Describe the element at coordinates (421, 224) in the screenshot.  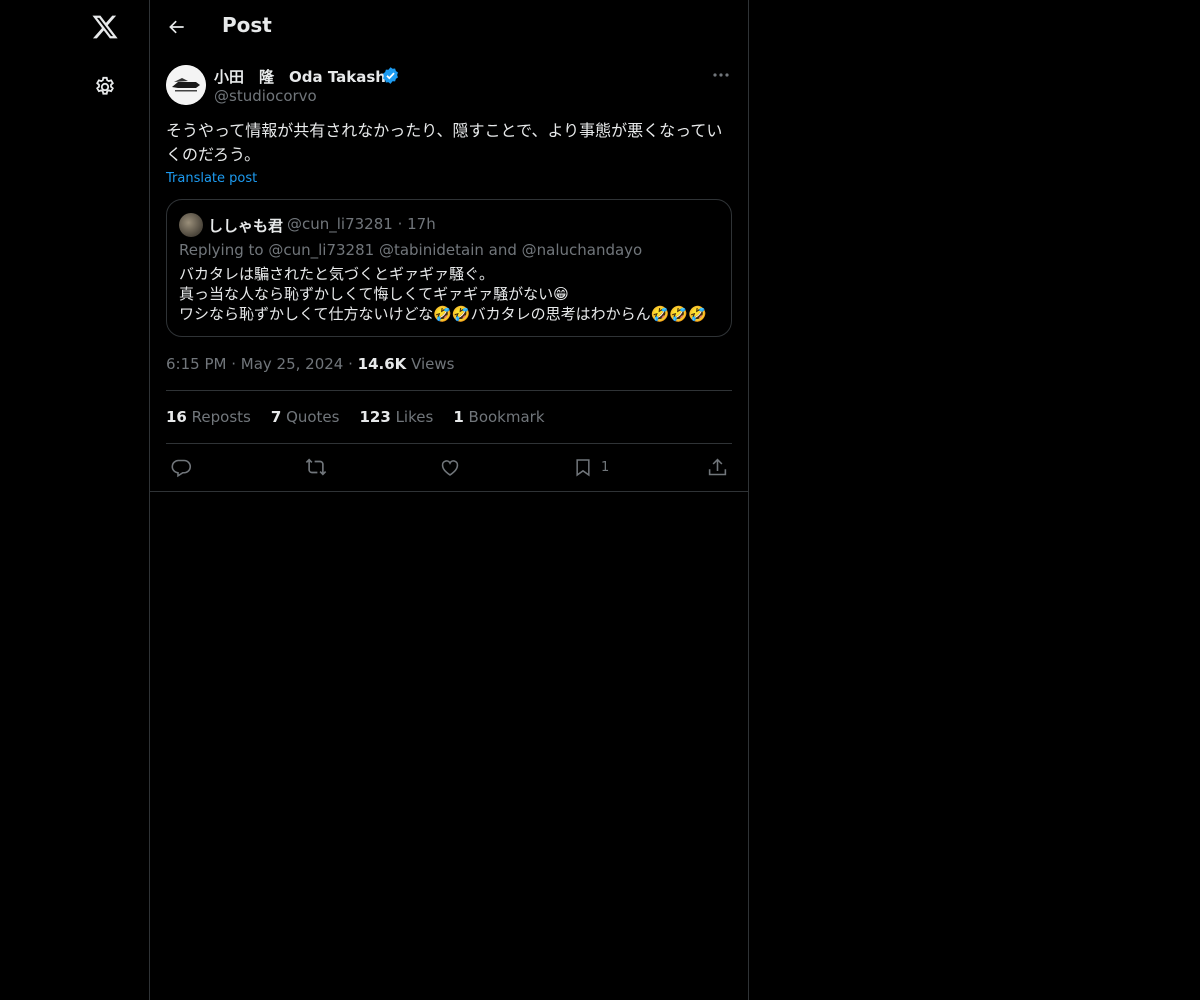
I see `quoted-post-age: 17h` at that location.